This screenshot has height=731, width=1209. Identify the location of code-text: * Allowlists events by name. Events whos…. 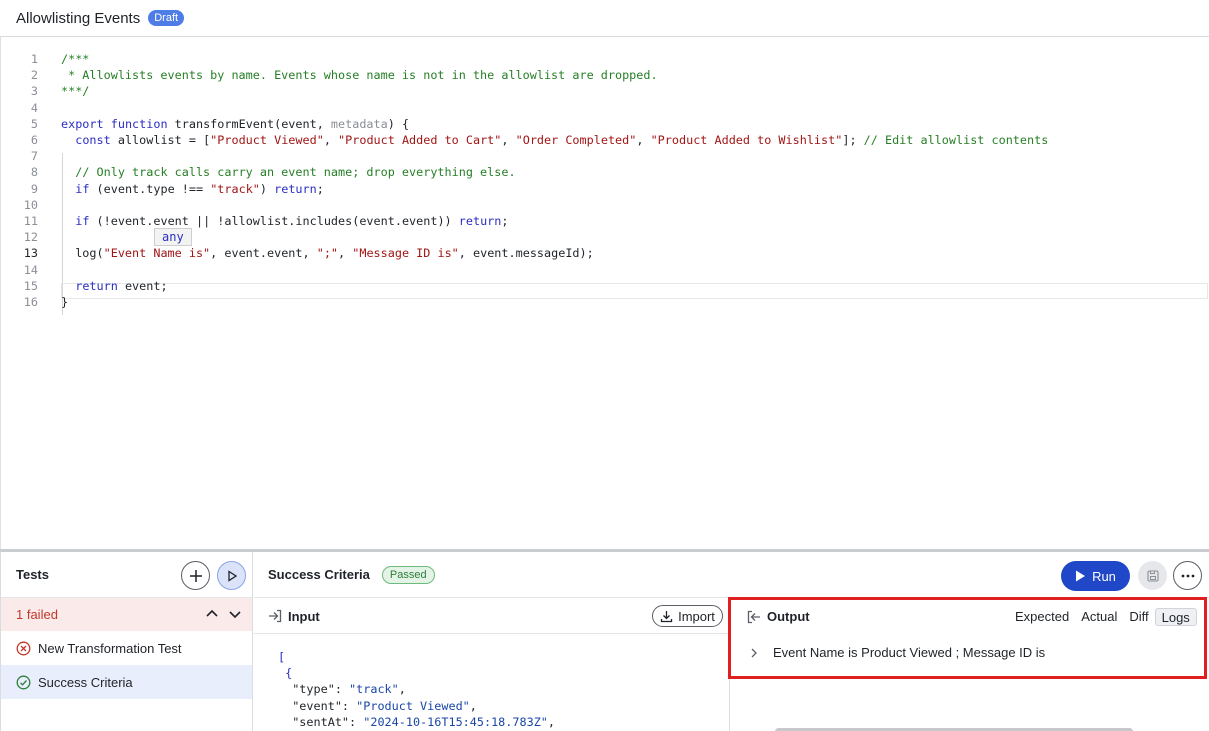
(359, 75).